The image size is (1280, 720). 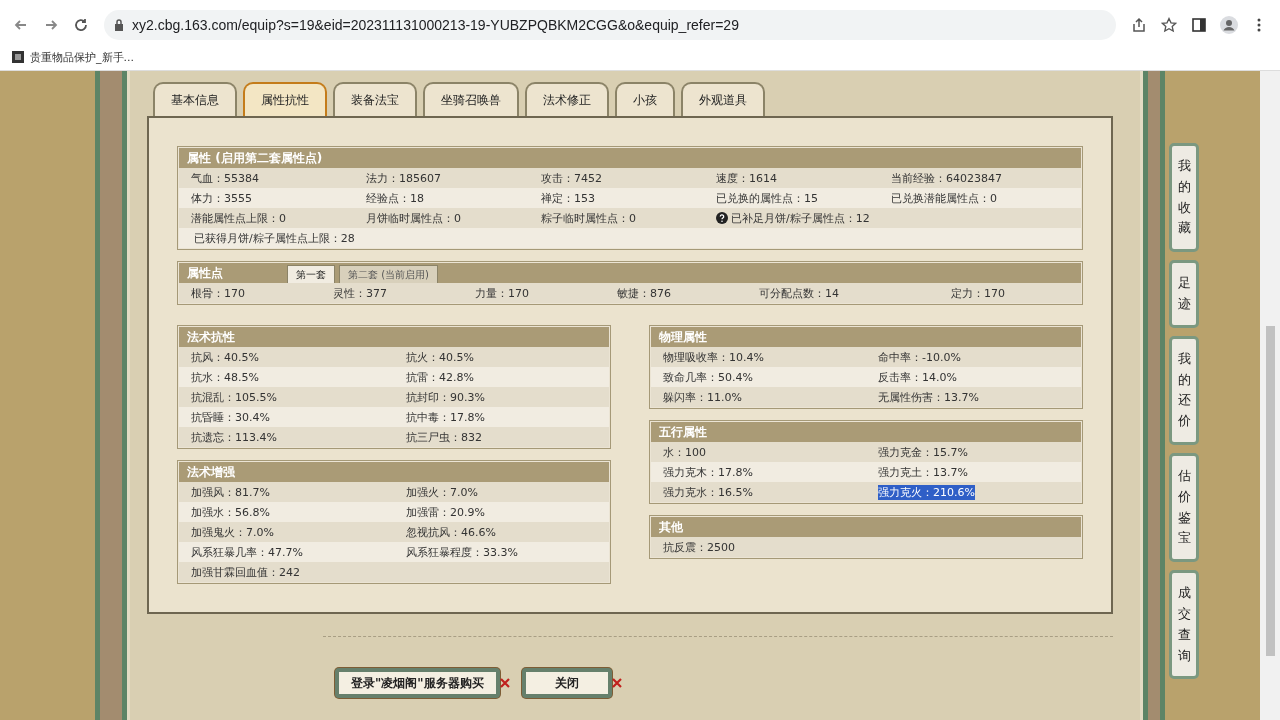 What do you see at coordinates (395, 198) in the screenshot?
I see `stat-value: 经验点：18` at bounding box center [395, 198].